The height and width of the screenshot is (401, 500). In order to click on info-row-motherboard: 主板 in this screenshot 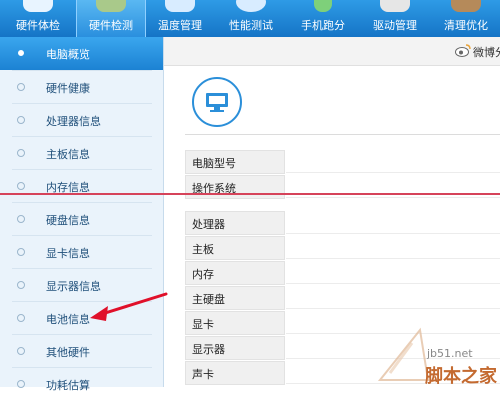, I will do `click(342, 248)`.